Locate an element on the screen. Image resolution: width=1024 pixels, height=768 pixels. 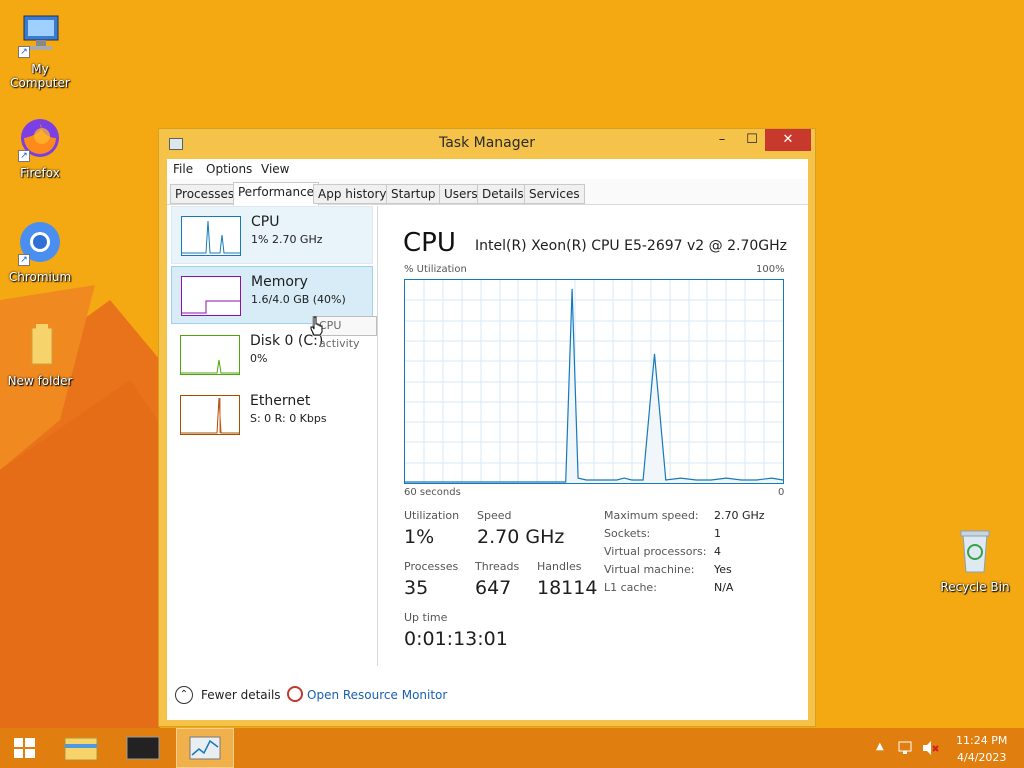
sidebar-item-value: 1.6/4.0 GB (40%) is located at coordinates (298, 299).